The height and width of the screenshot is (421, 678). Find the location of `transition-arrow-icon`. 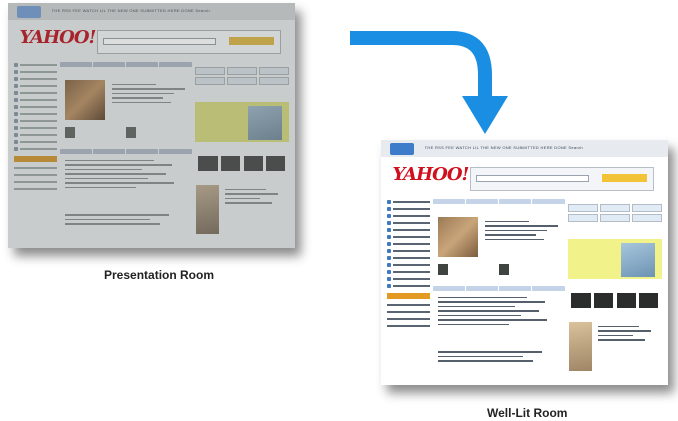

transition-arrow-icon is located at coordinates (429, 82).